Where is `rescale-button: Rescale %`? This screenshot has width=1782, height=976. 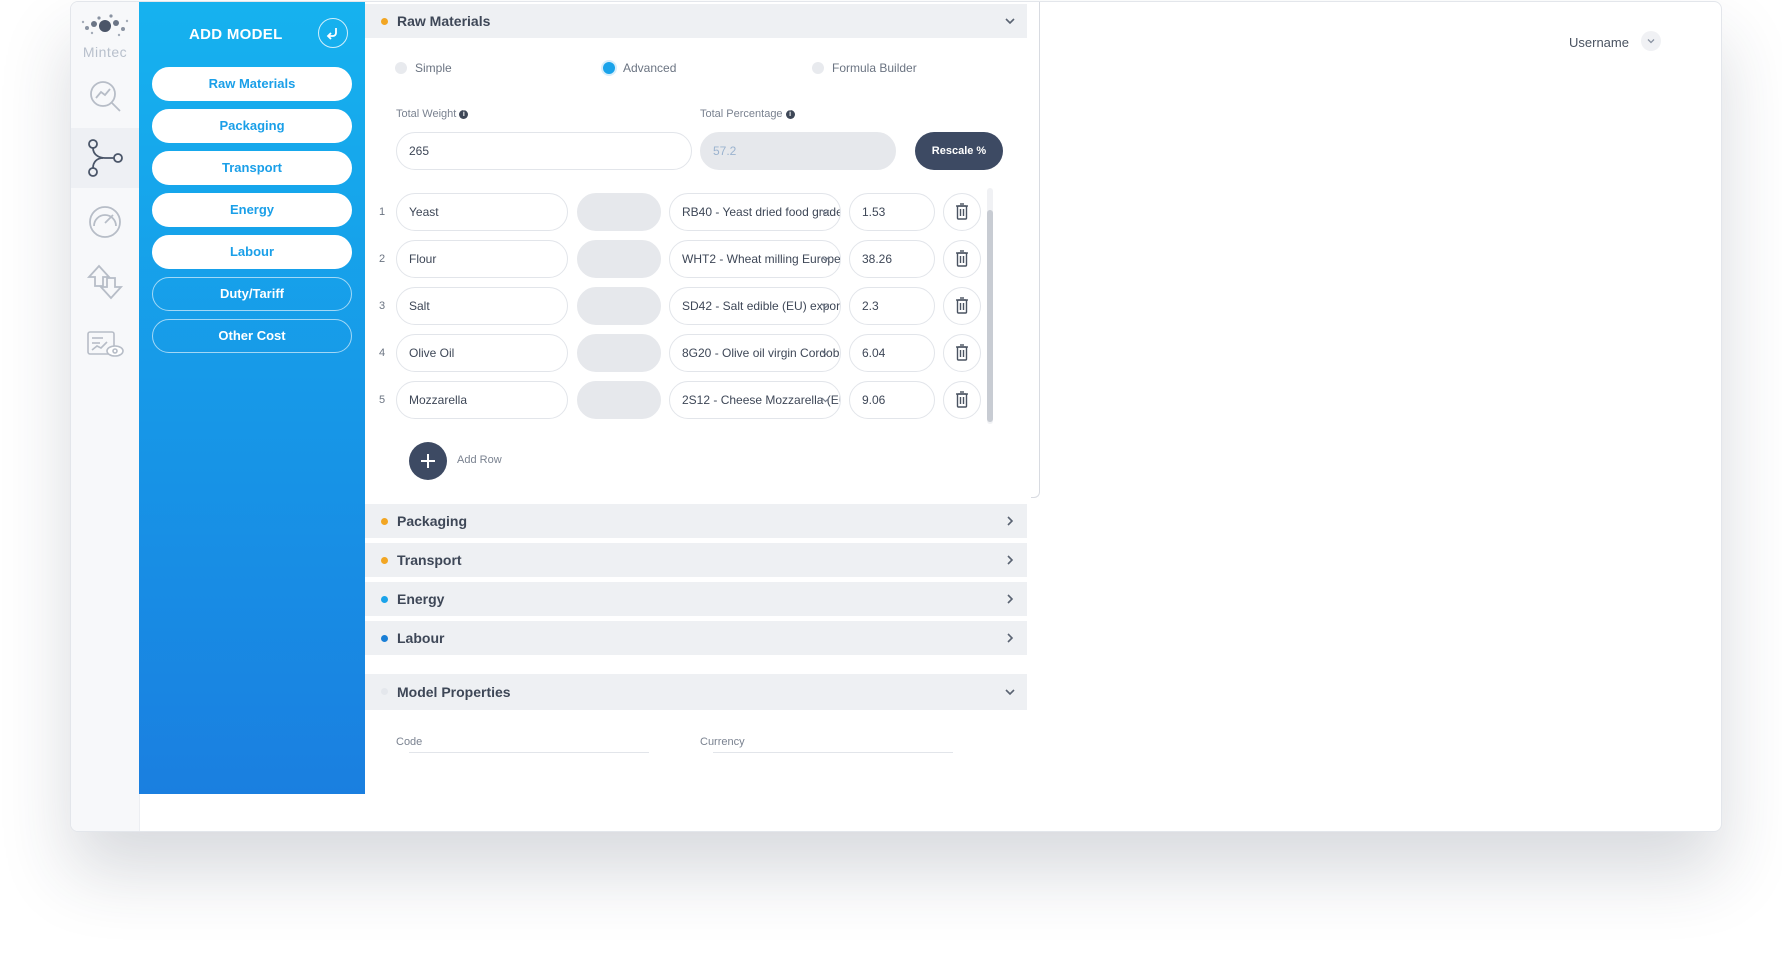 rescale-button: Rescale % is located at coordinates (959, 151).